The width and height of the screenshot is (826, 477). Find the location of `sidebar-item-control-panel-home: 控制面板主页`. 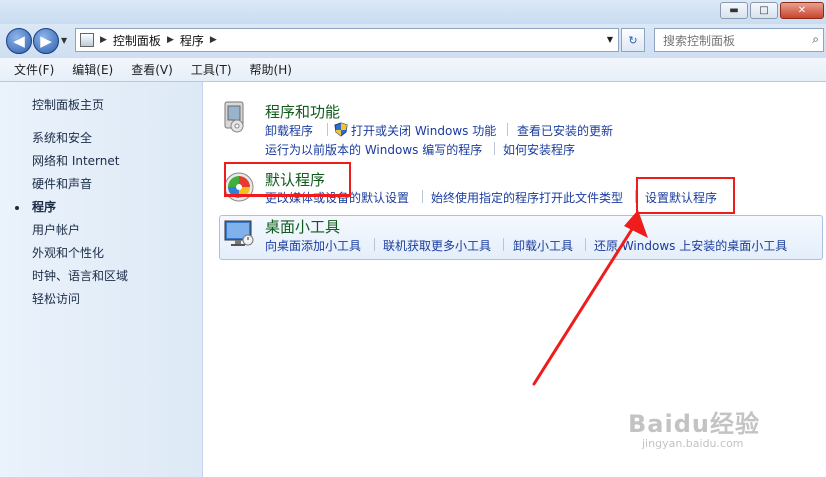

sidebar-item-control-panel-home: 控制面板主页 is located at coordinates (68, 104).